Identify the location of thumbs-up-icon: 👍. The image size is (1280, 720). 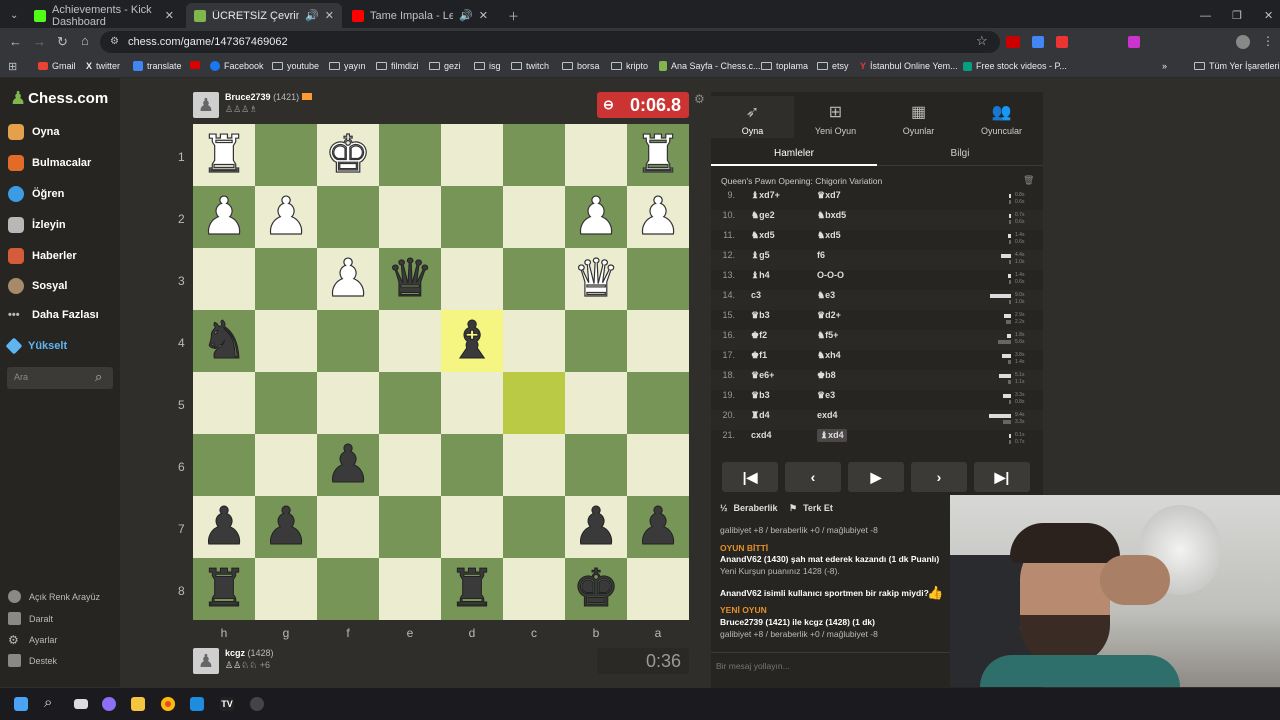
(935, 593).